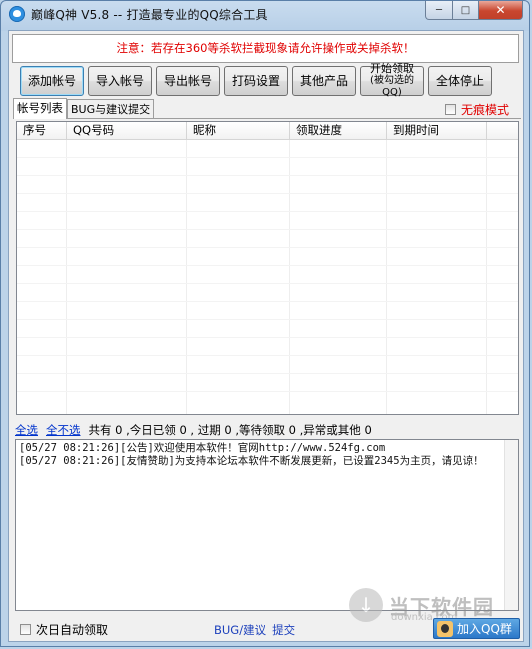 The width and height of the screenshot is (532, 649). I want to click on maximize-button: □, so click(466, 10).